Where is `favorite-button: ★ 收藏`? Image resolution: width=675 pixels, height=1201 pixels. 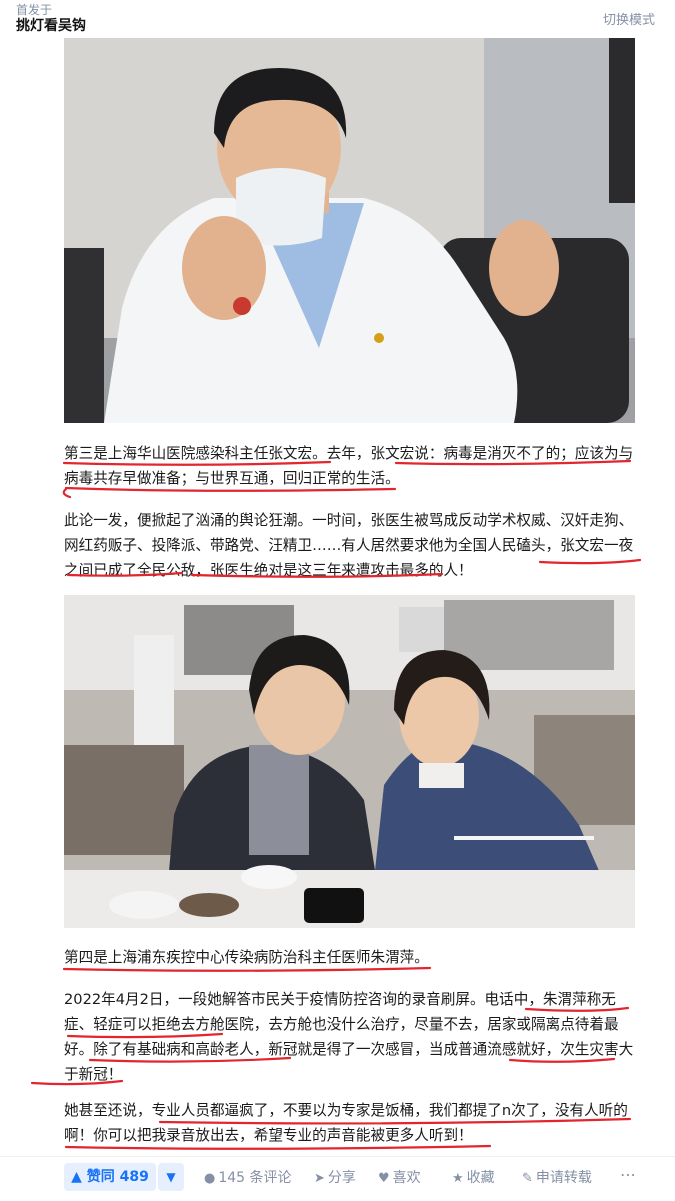
favorite-button: ★ 收藏 is located at coordinates (473, 1178).